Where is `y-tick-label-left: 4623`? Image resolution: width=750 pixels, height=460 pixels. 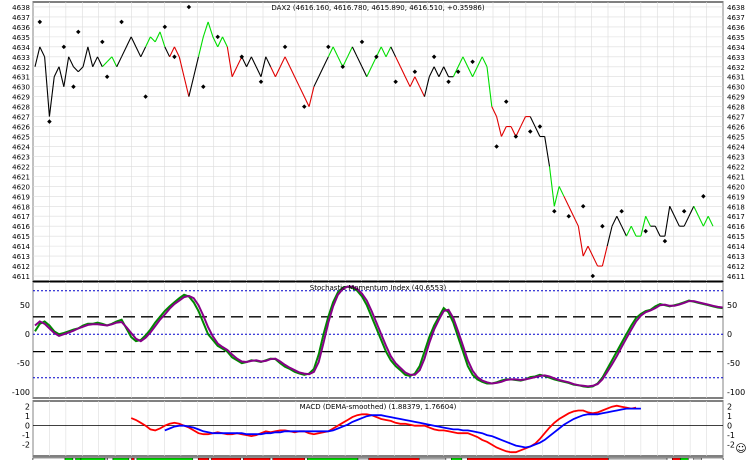 y-tick-label-left: 4623 is located at coordinates (21, 157).